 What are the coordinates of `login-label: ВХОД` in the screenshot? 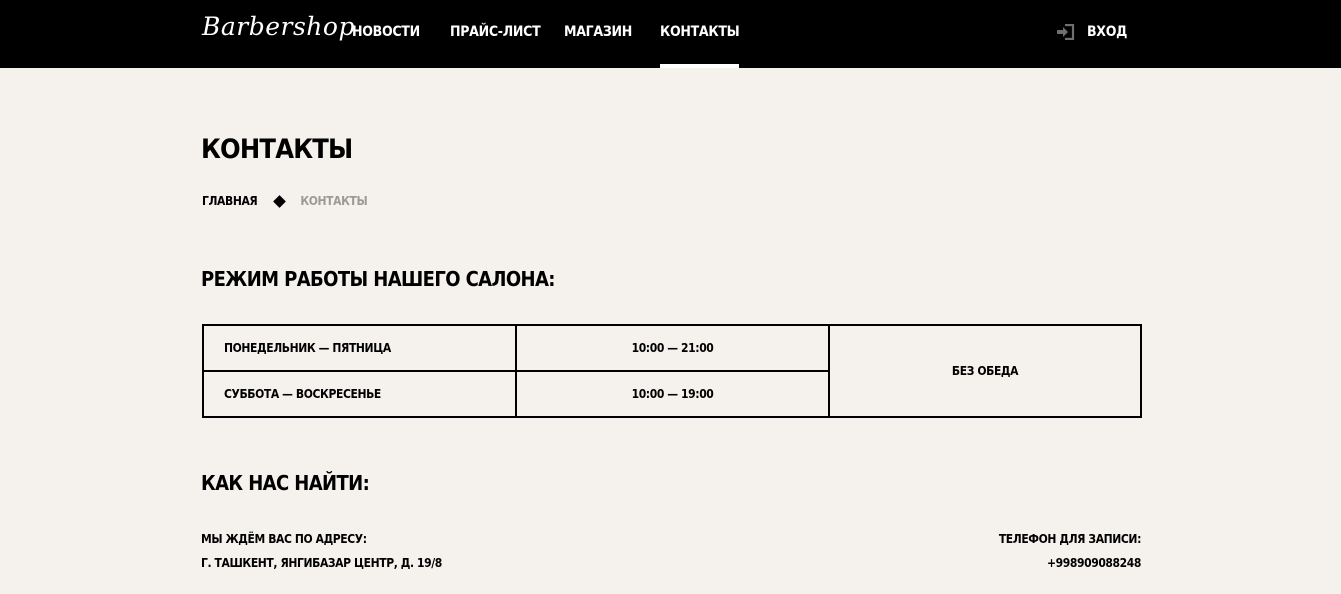 It's located at (1107, 32).